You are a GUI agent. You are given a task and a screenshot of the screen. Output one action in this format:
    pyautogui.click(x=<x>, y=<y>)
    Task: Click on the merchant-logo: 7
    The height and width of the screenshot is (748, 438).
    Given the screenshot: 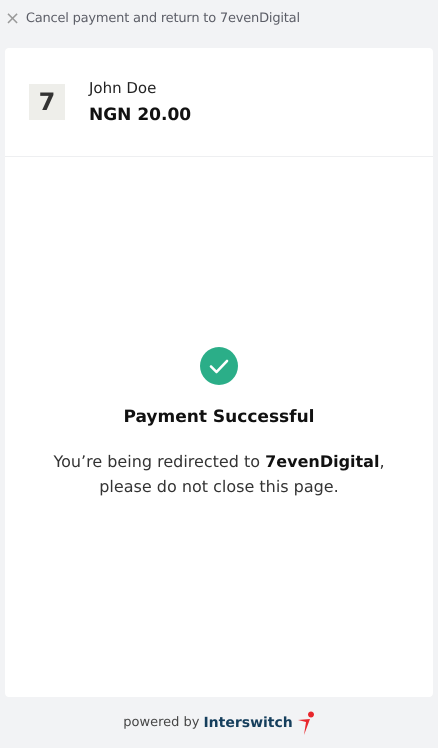 What is the action you would take?
    pyautogui.click(x=47, y=102)
    